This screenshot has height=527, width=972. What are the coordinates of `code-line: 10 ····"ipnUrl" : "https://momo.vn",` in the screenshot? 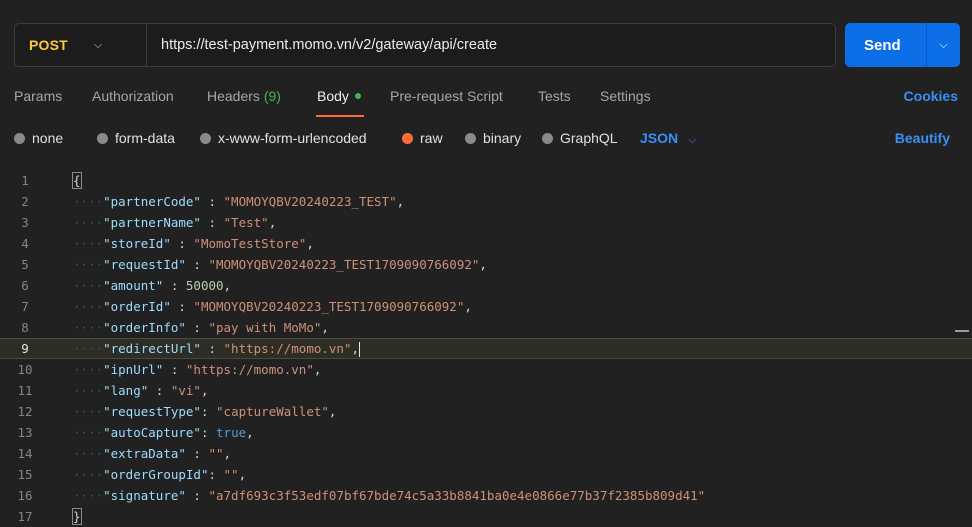 It's located at (486, 369).